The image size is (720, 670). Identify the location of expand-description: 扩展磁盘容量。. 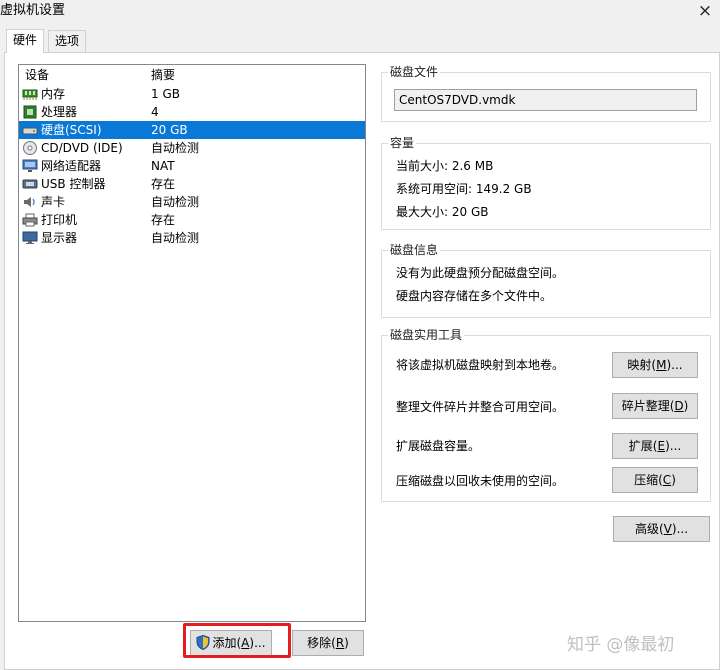
(438, 446).